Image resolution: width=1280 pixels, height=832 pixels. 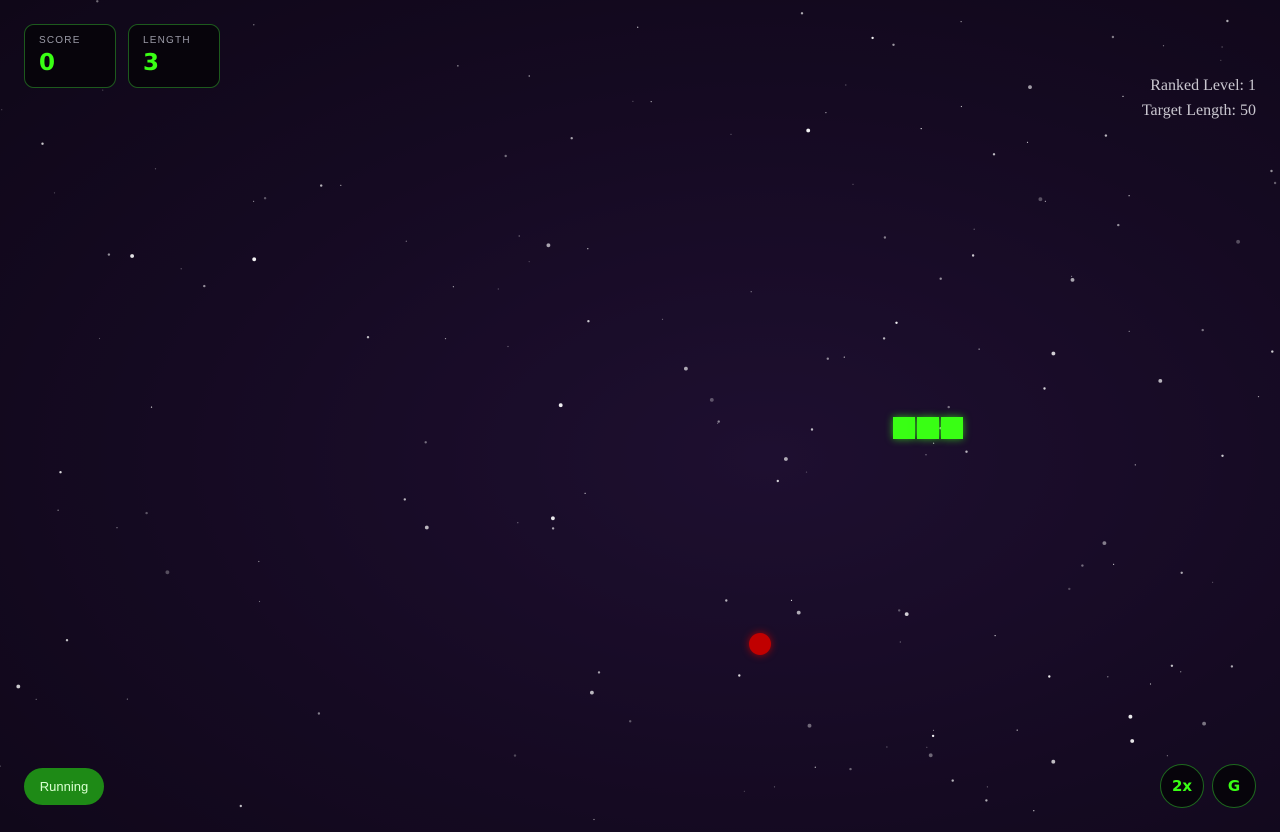 What do you see at coordinates (1203, 85) in the screenshot?
I see `ranked-level-text: Ranked Level: 1` at bounding box center [1203, 85].